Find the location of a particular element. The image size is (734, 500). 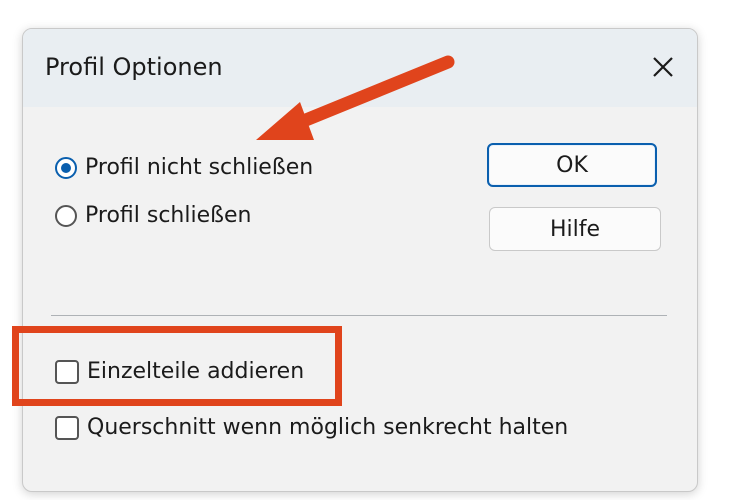

separator is located at coordinates (359, 315).